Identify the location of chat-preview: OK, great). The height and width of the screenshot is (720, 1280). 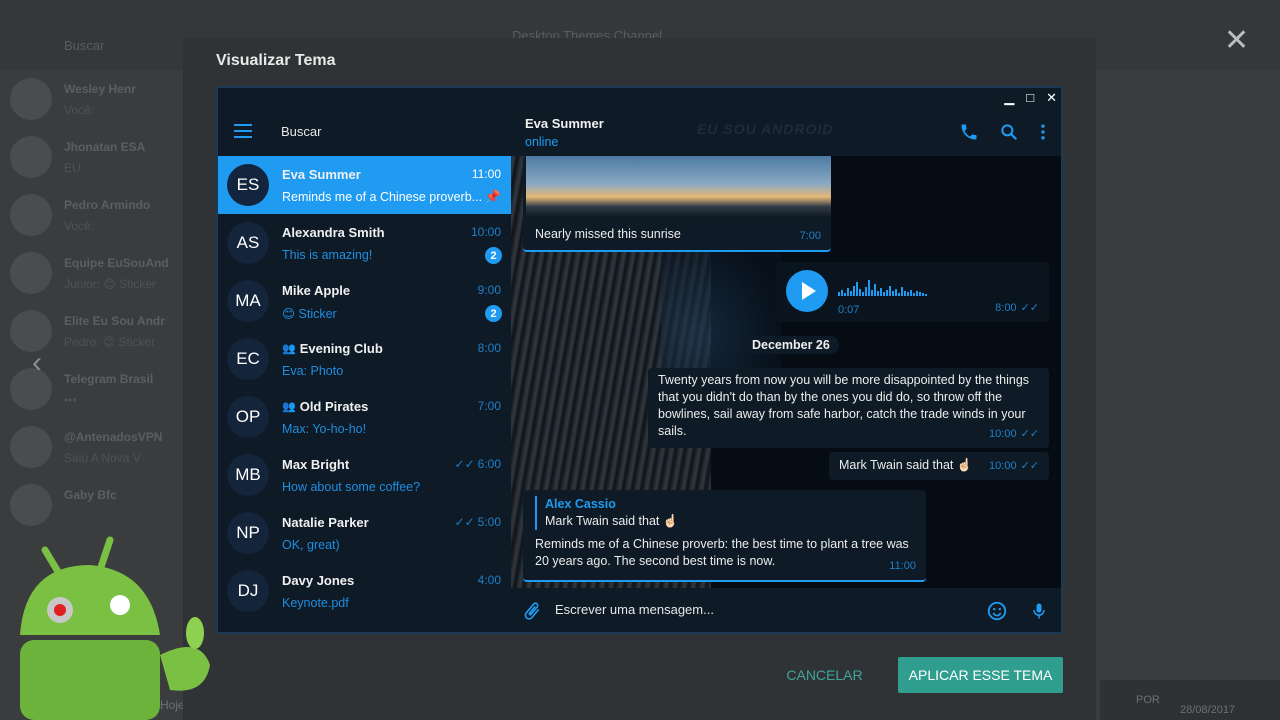
(311, 545).